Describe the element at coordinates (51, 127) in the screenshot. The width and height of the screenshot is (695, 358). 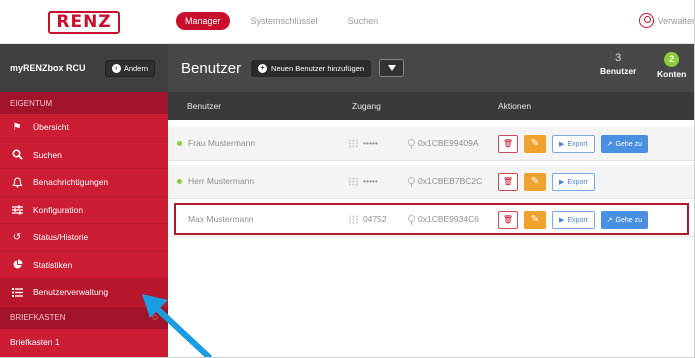
I see `sidebar-item-label: Übersicht` at that location.